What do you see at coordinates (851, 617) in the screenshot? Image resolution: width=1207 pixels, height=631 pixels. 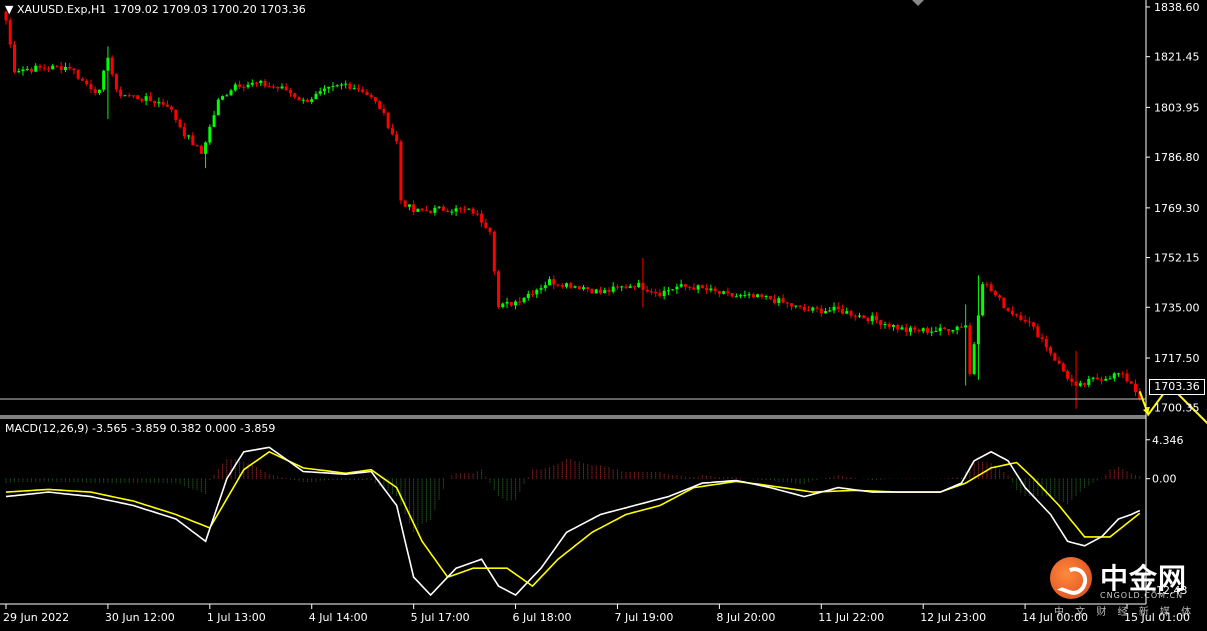 I see `time-tick-label: 11 Jul 22:00` at bounding box center [851, 617].